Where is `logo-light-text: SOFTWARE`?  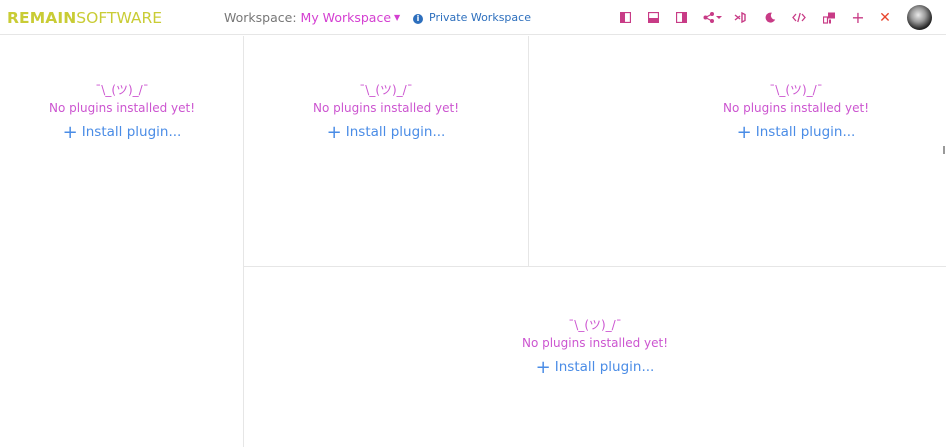
logo-light-text: SOFTWARE is located at coordinates (119, 18).